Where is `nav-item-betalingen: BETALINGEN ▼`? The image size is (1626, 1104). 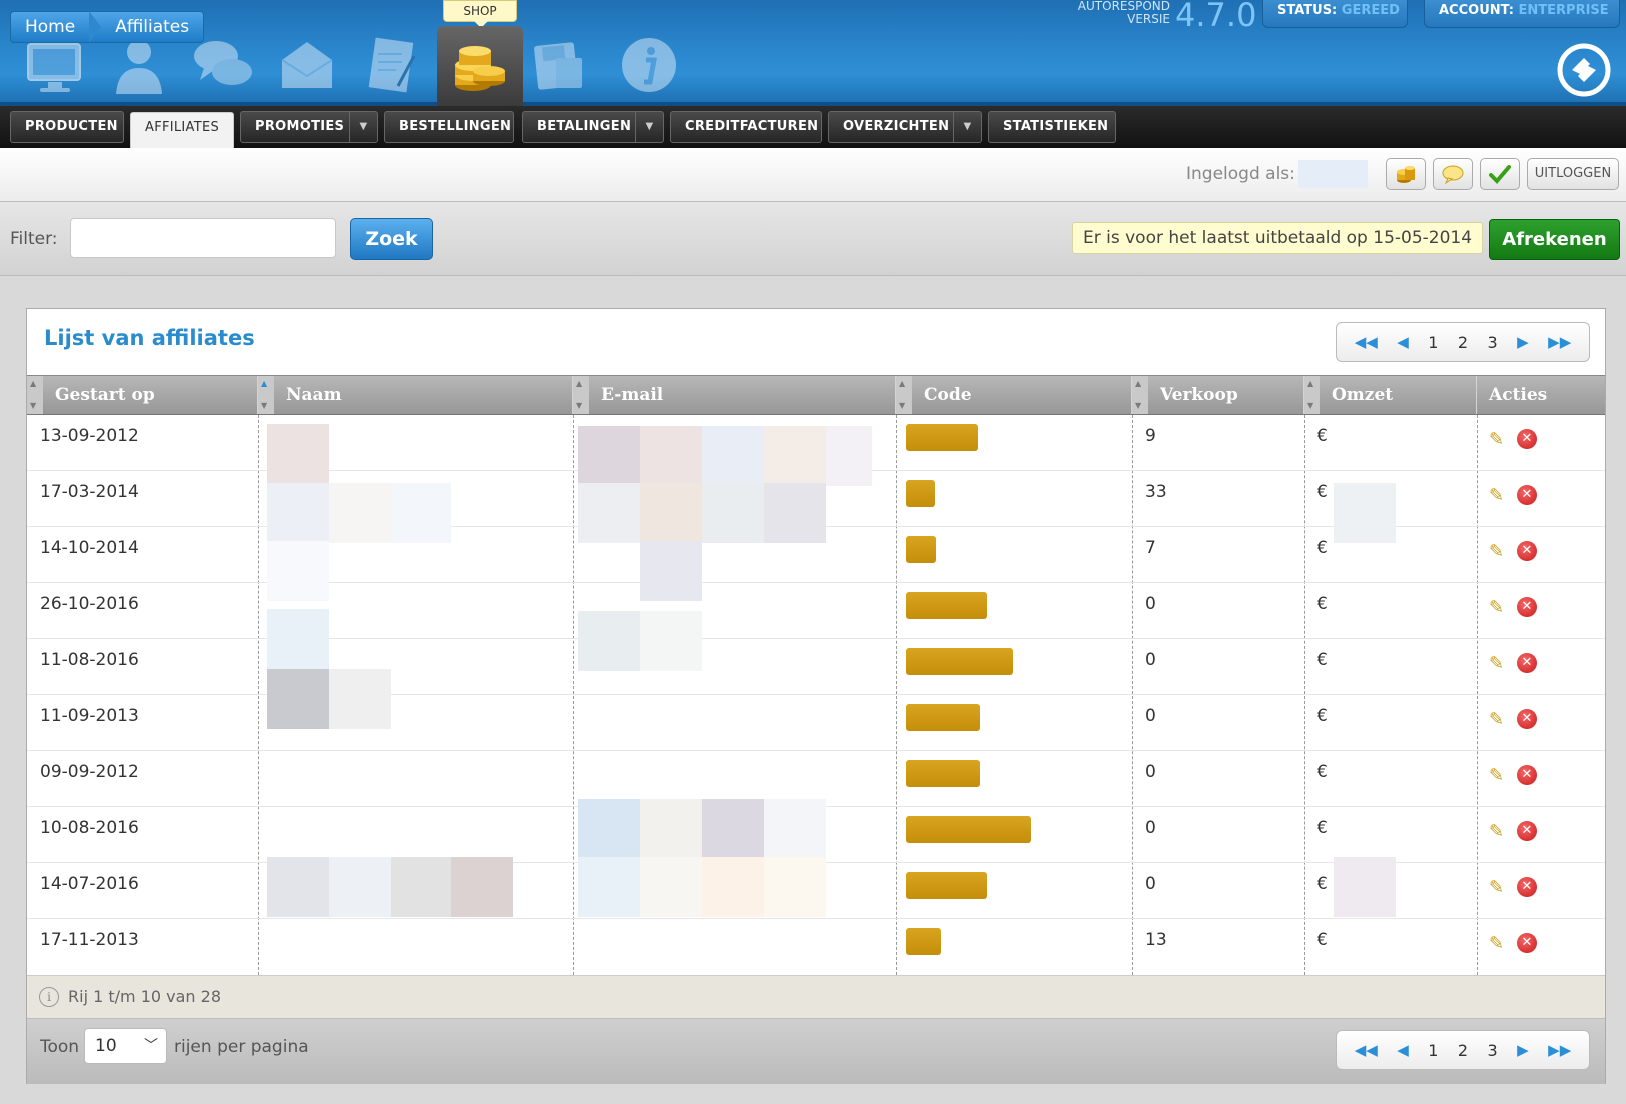 nav-item-betalingen: BETALINGEN ▼ is located at coordinates (593, 127).